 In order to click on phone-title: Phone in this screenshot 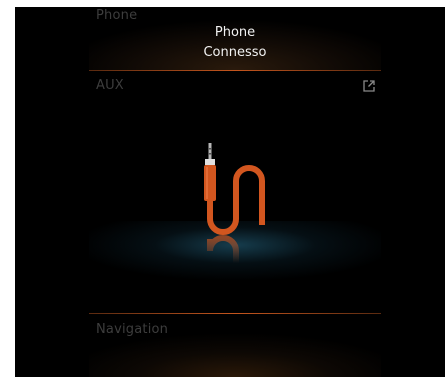, I will do `click(235, 32)`.